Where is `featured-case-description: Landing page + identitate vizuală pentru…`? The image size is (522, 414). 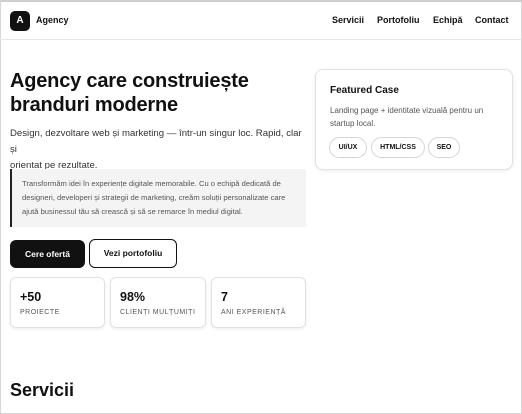
featured-case-description: Landing page + identitate vizuală pentru… is located at coordinates (417, 117).